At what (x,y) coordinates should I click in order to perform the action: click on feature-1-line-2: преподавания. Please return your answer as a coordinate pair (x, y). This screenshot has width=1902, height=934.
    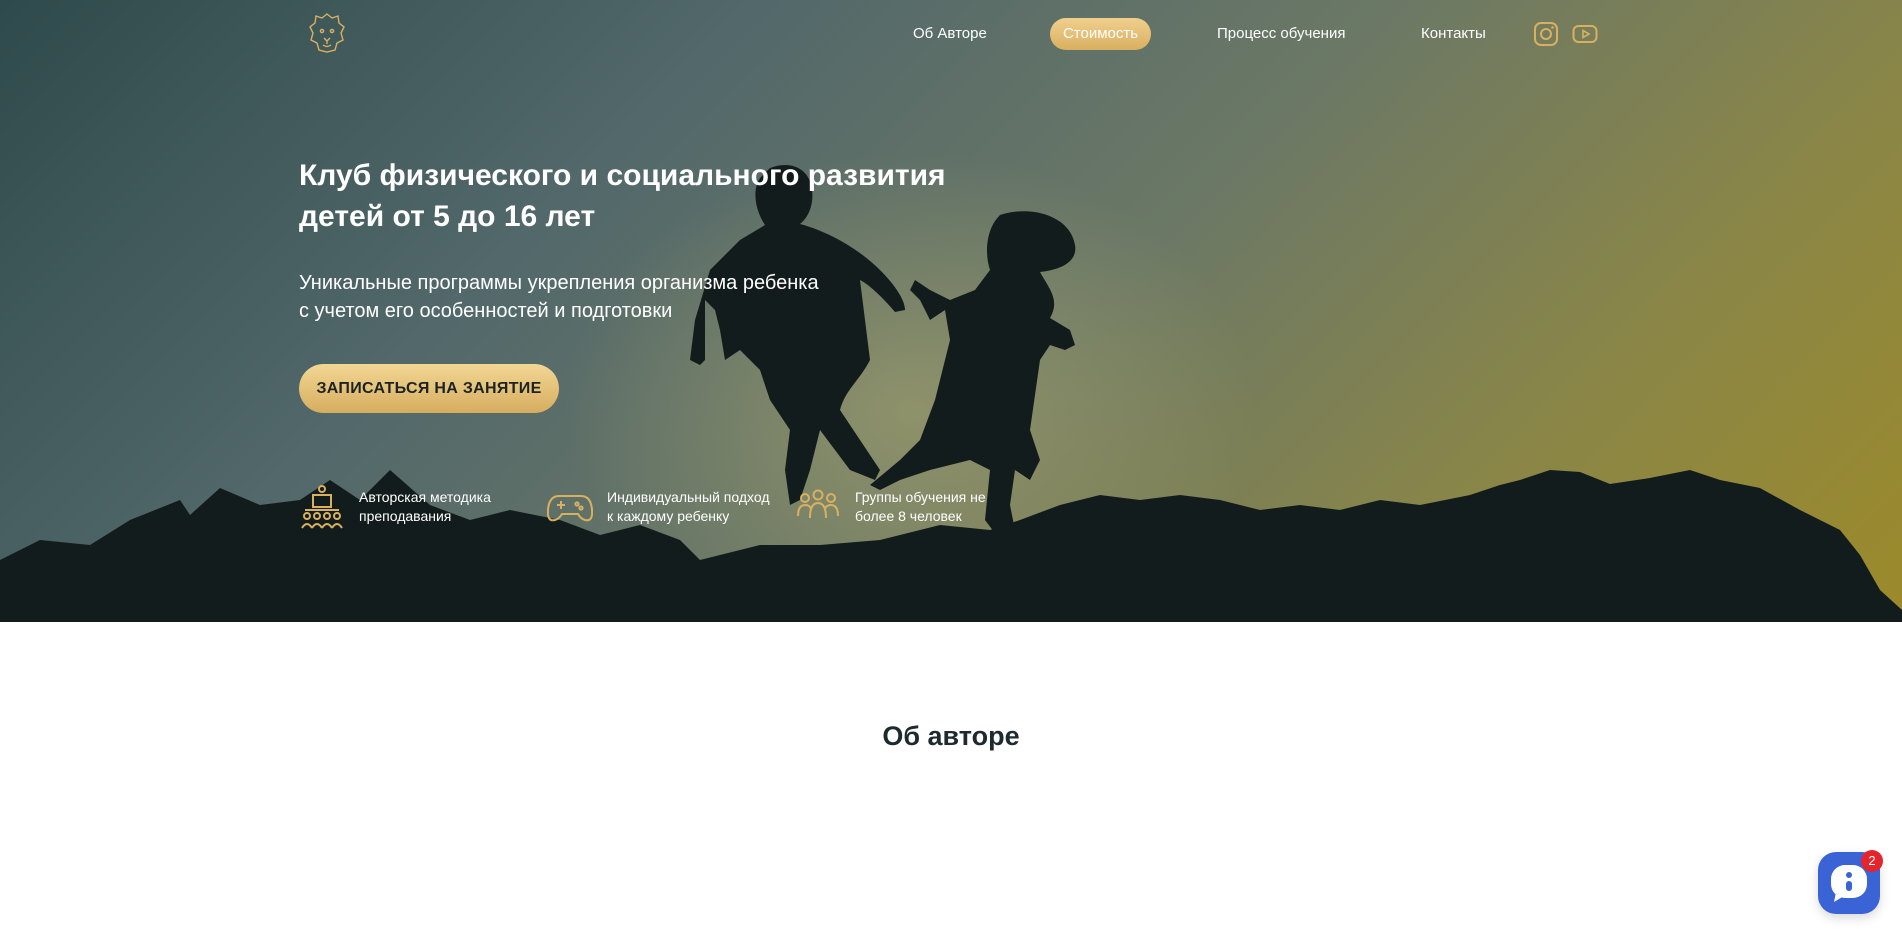
    Looking at the image, I should click on (405, 516).